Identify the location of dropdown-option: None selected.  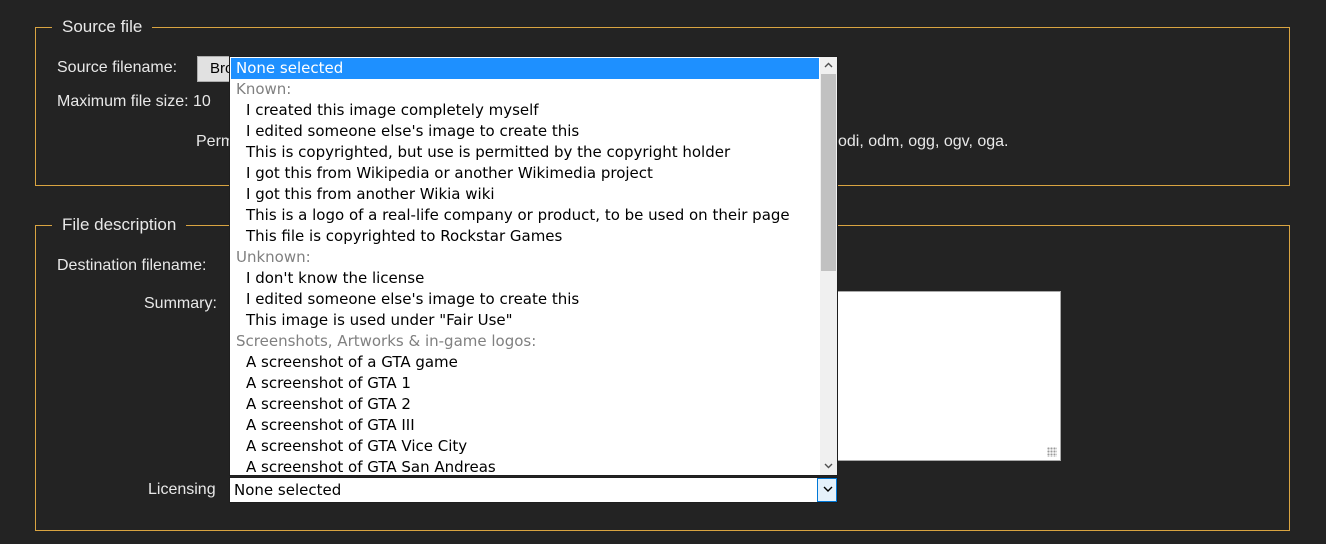
(525, 68).